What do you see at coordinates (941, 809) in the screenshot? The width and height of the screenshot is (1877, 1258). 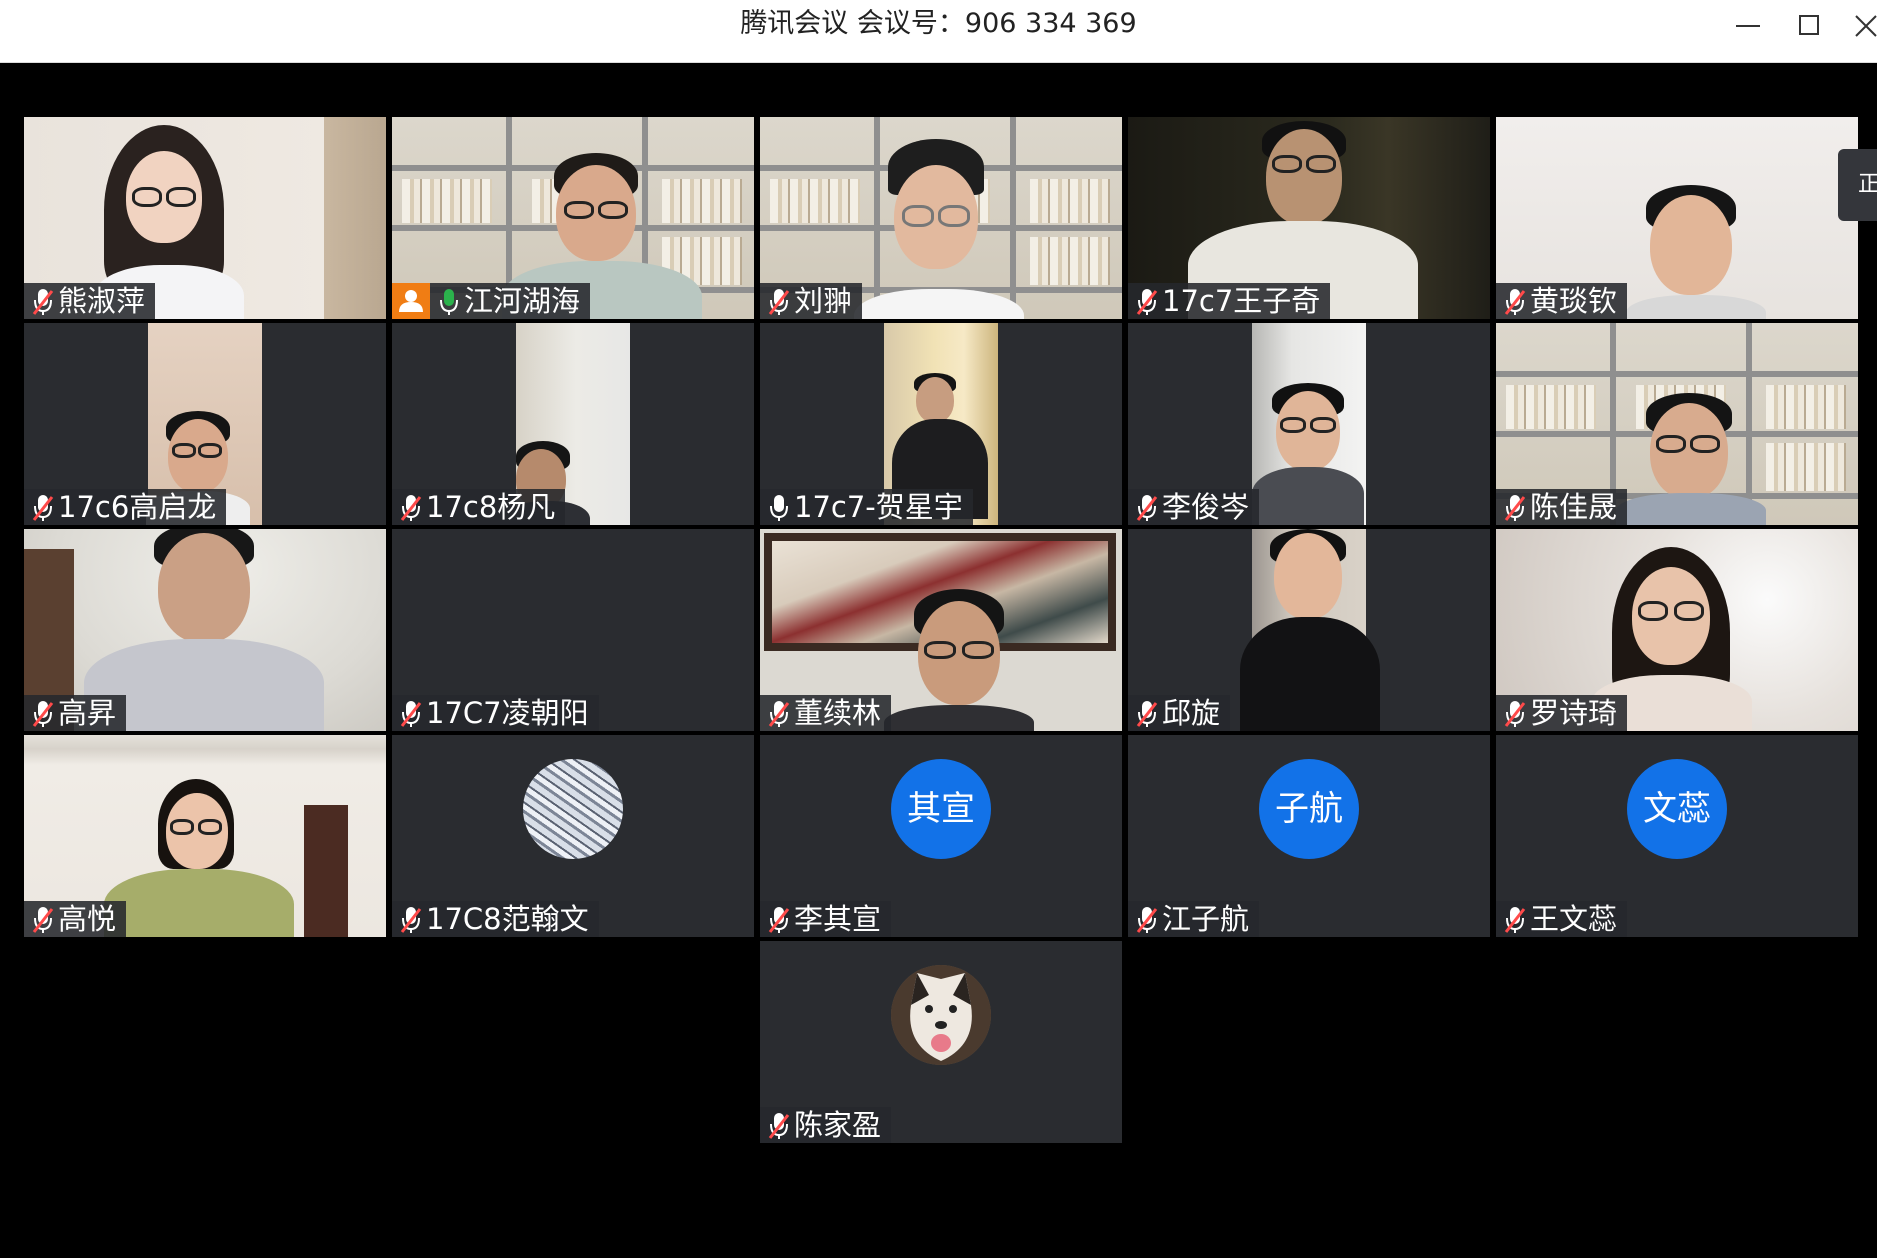 I see `avatar: 其宣` at bounding box center [941, 809].